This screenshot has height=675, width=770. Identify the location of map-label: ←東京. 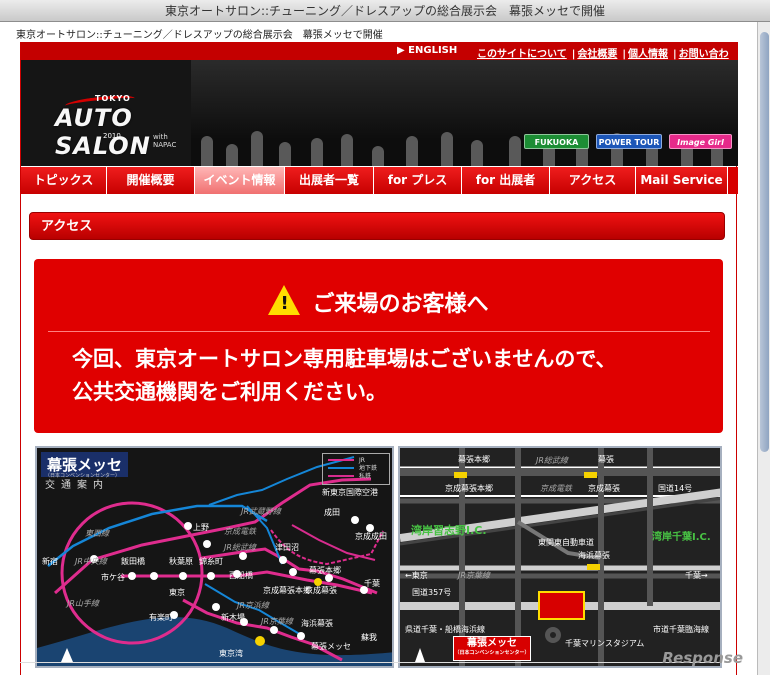
(416, 575).